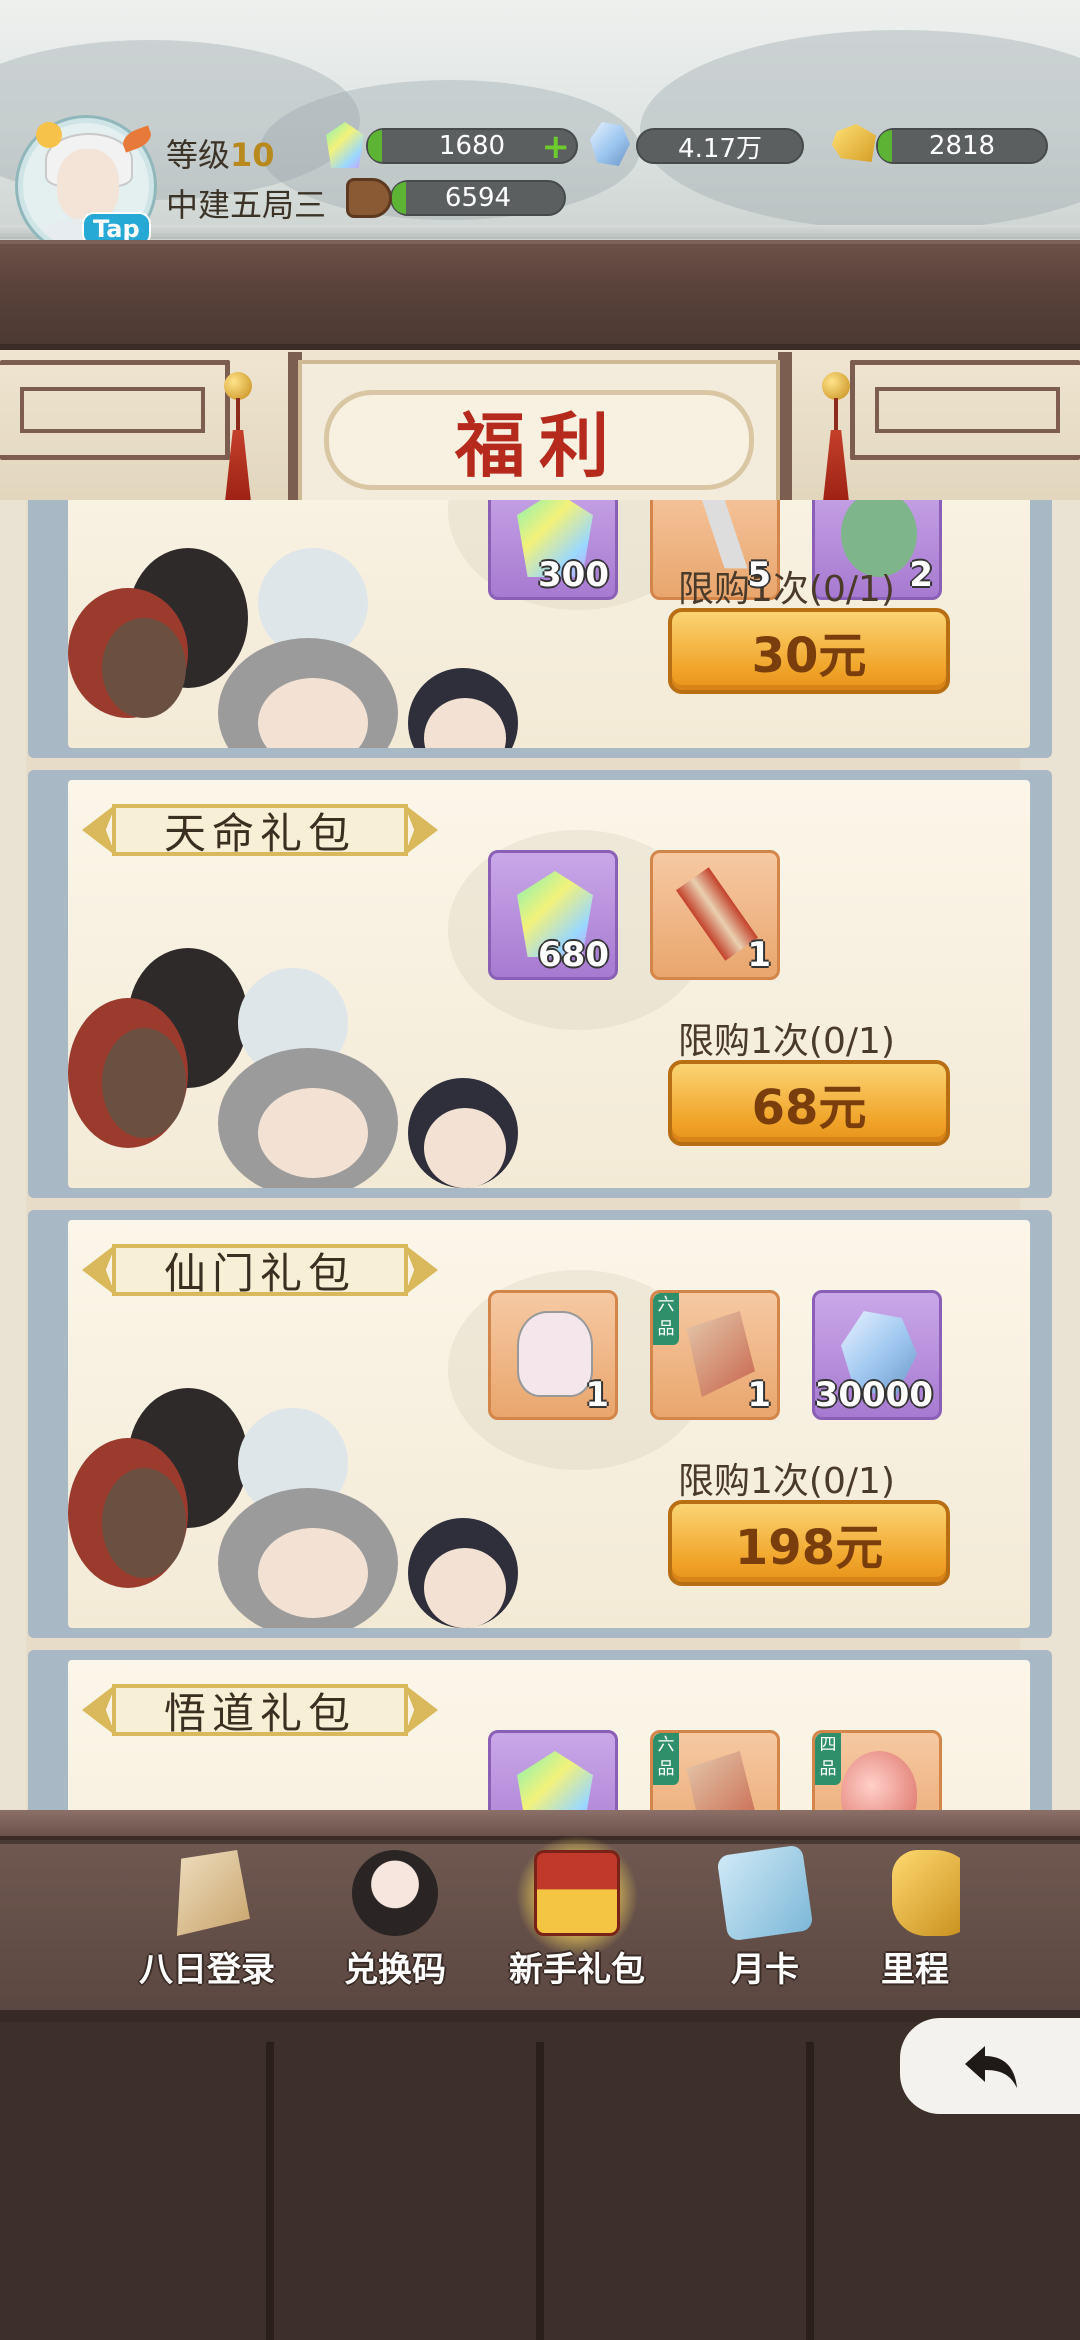 The image size is (1080, 2340). I want to click on title-panel: 福利, so click(539, 431).